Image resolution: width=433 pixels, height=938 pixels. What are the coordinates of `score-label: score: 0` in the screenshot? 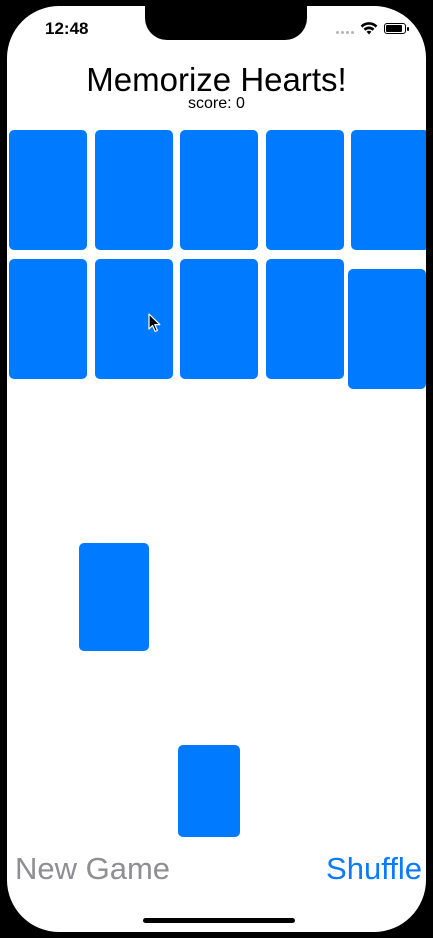 It's located at (216, 103).